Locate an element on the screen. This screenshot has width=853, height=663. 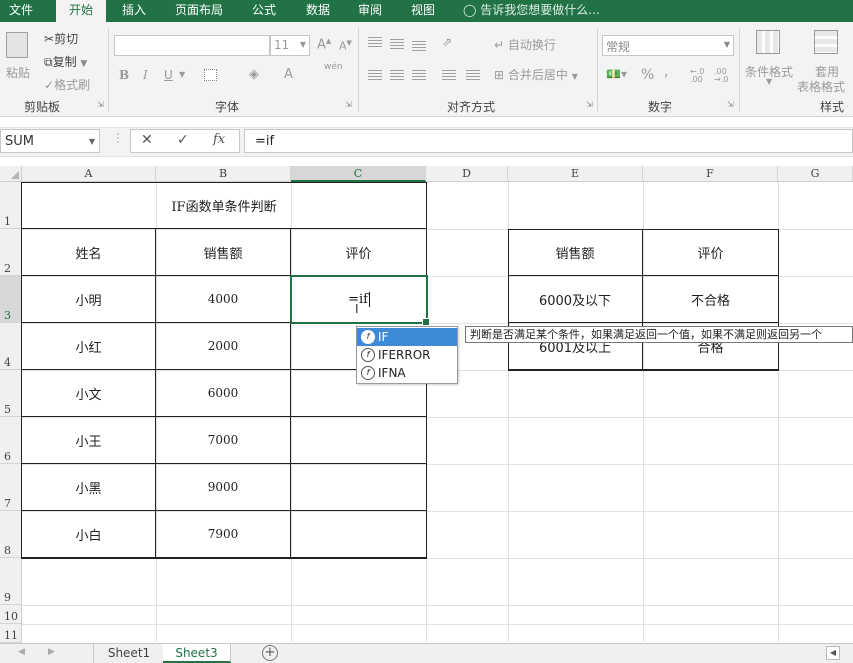
table-cell: 小红 is located at coordinates (89, 346).